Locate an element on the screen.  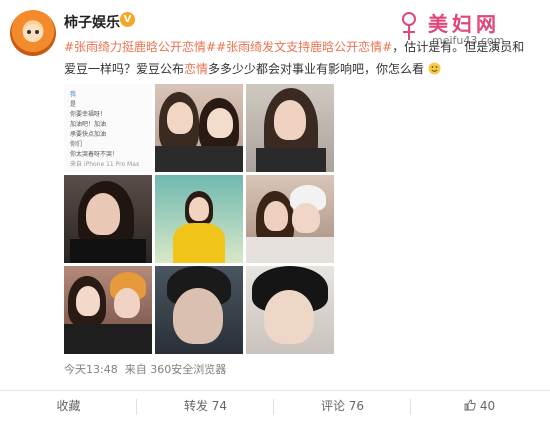
post-text-segment: 多多少少都会对事业有影响吧，你怎么看 is located at coordinates (316, 69).